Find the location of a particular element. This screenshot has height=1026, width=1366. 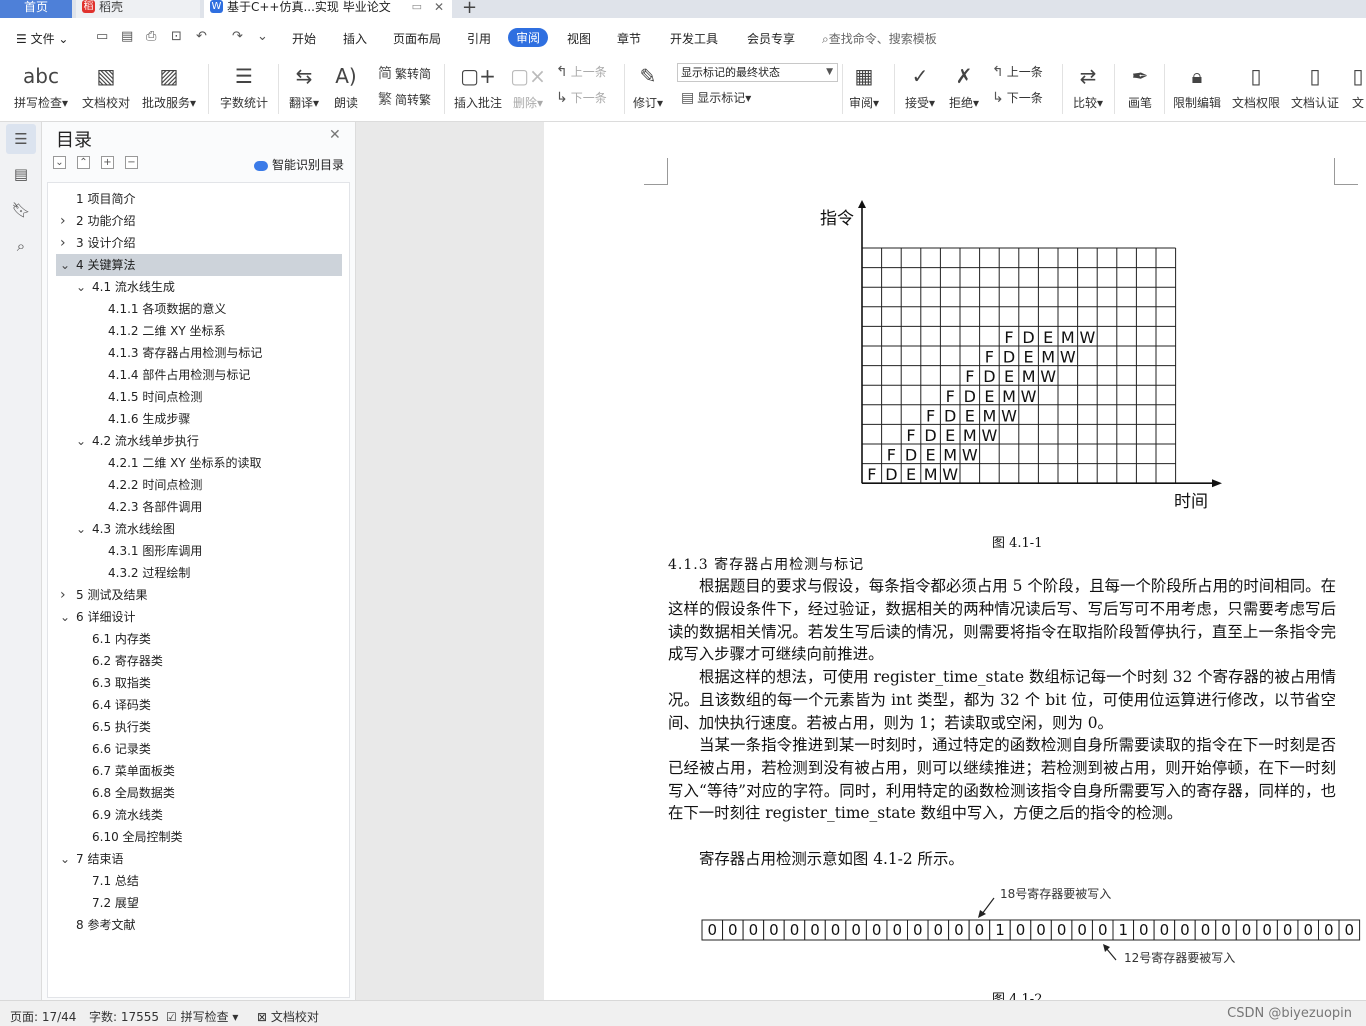

to-simplified-button: 简繁转简 is located at coordinates (404, 73).